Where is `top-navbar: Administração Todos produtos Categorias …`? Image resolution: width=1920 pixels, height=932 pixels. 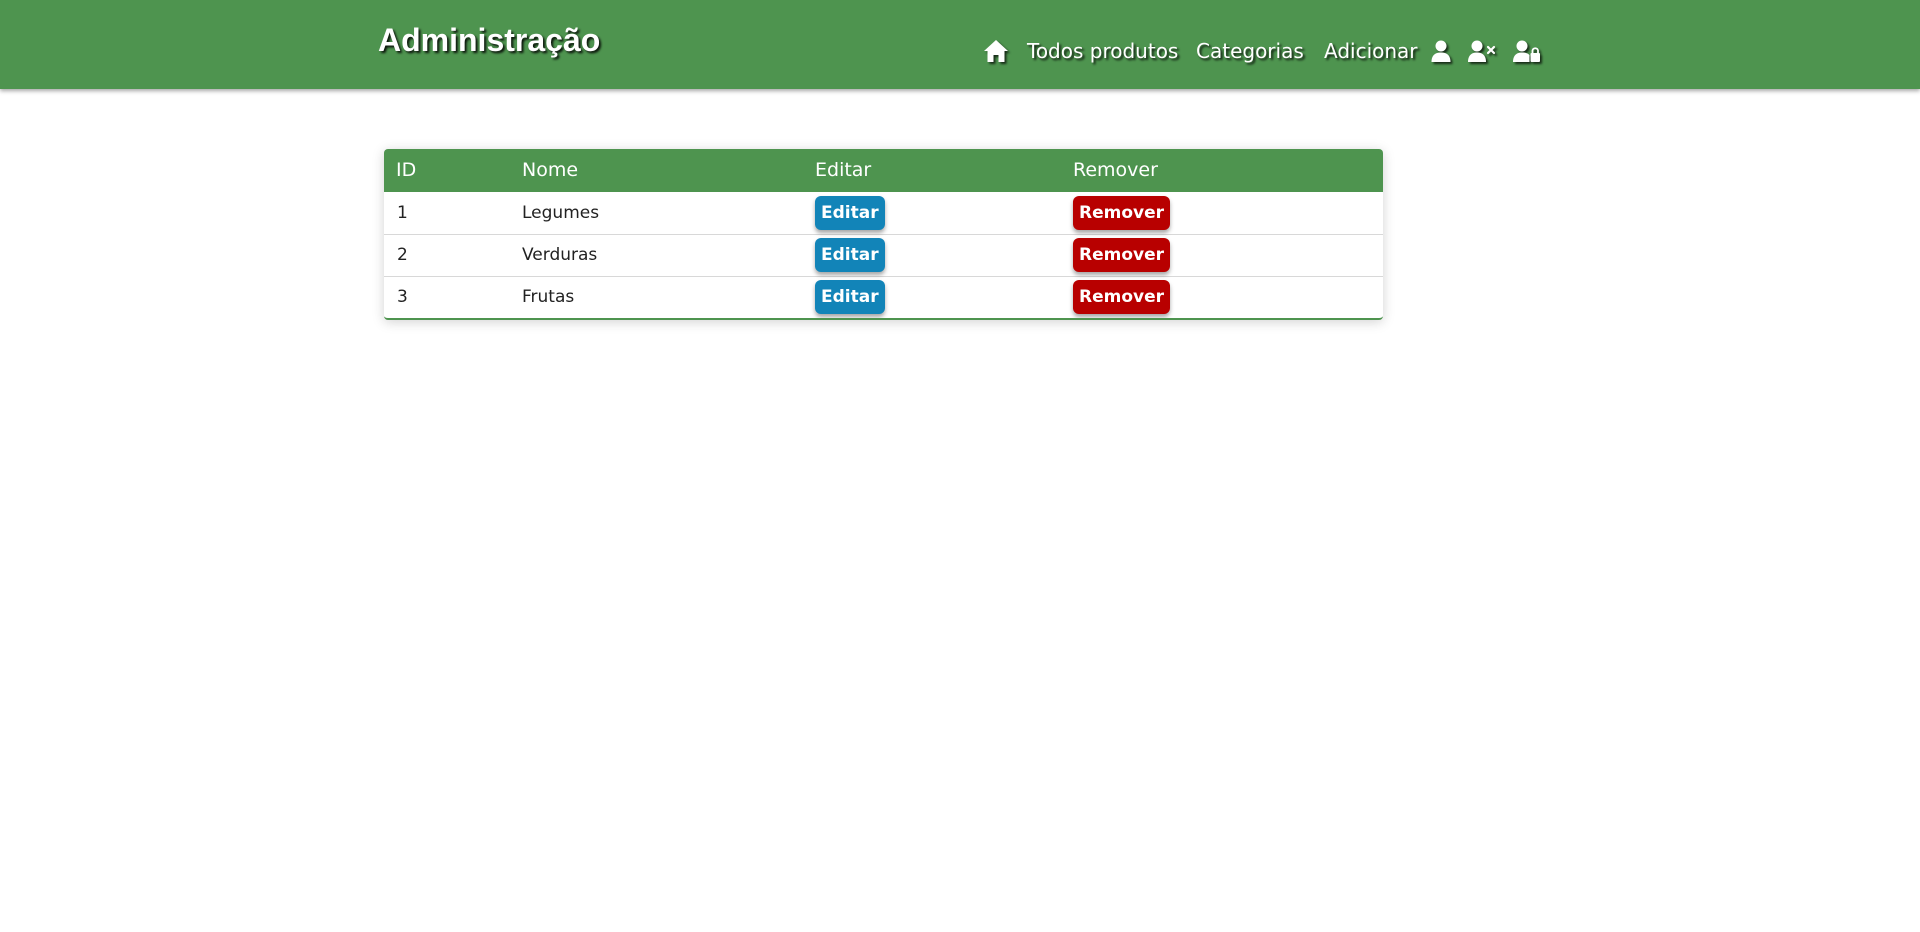 top-navbar: Administração Todos produtos Categorias … is located at coordinates (960, 44).